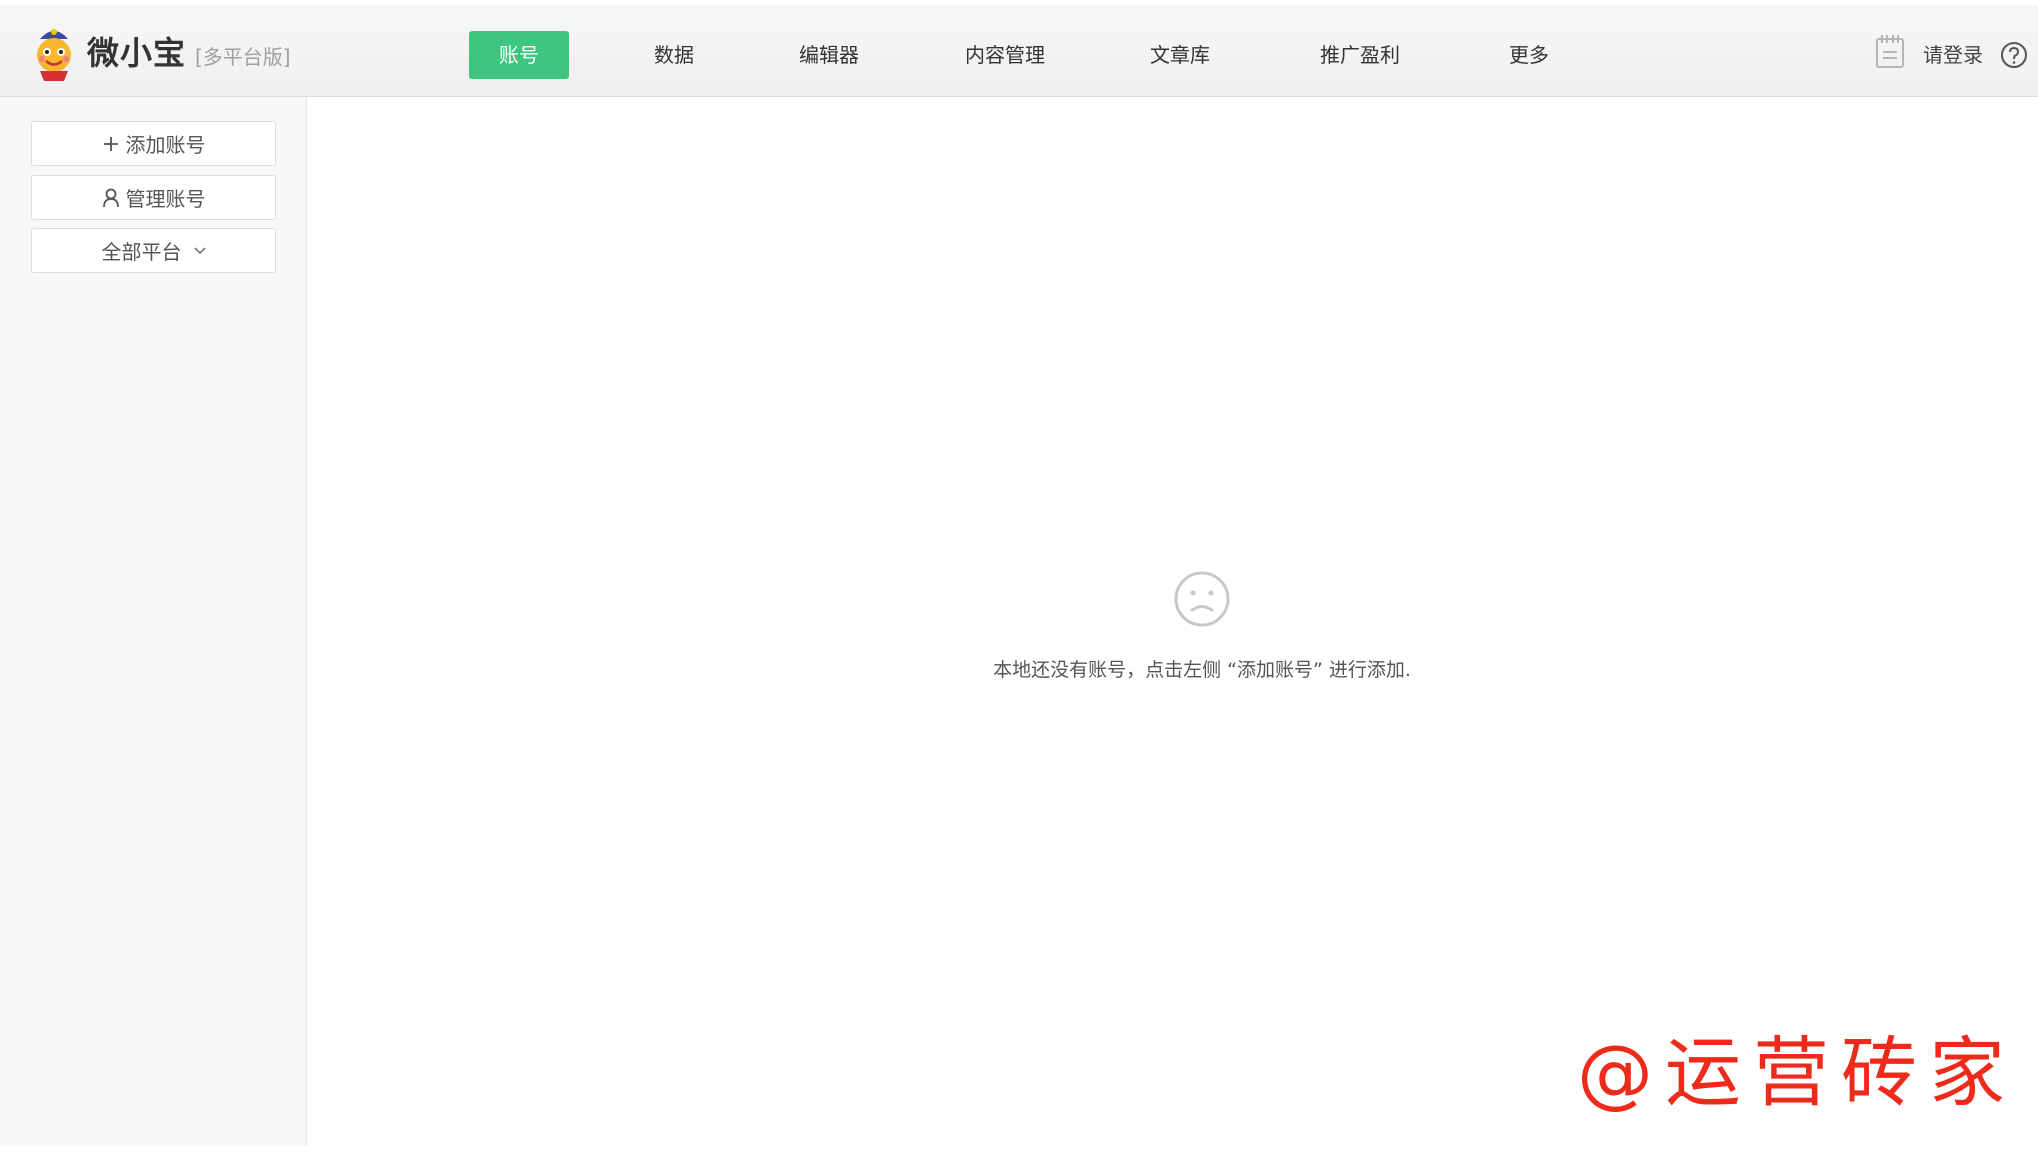 The height and width of the screenshot is (1162, 2038). What do you see at coordinates (1529, 55) in the screenshot?
I see `tab-more: 更多` at bounding box center [1529, 55].